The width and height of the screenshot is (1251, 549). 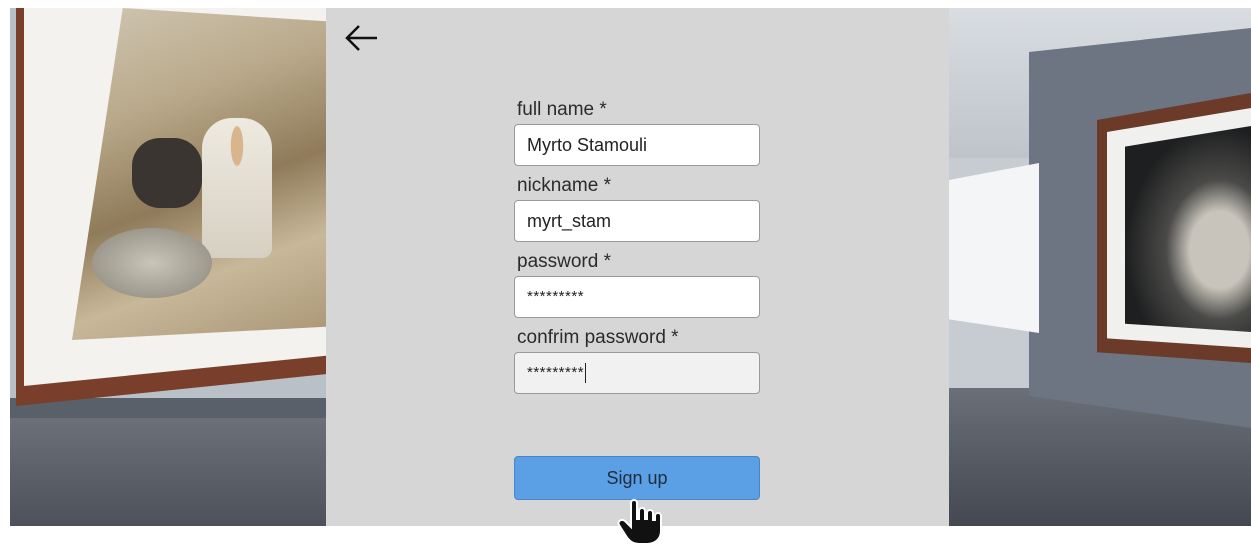 What do you see at coordinates (556, 372) in the screenshot?
I see `confirm-password-value: *********` at bounding box center [556, 372].